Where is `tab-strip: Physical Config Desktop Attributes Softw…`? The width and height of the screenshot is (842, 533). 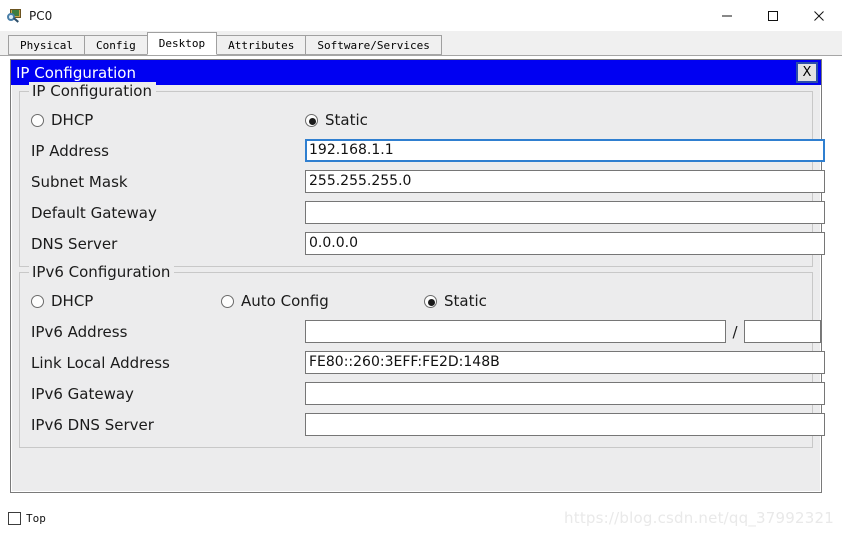 tab-strip: Physical Config Desktop Attributes Softw… is located at coordinates (421, 43).